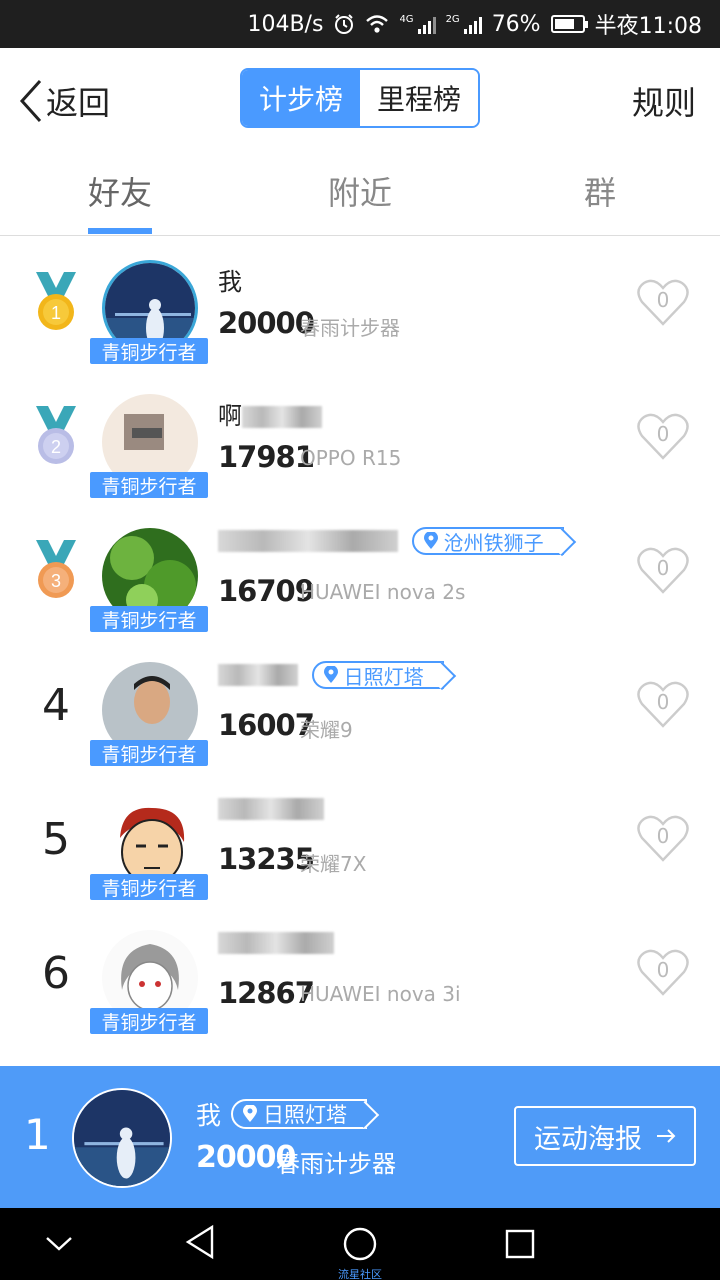 The height and width of the screenshot is (1282, 720). Describe the element at coordinates (360, 977) in the screenshot. I see `list-item: 6 青铜步行者 12867 HUAWEI nova 3i 0` at that location.